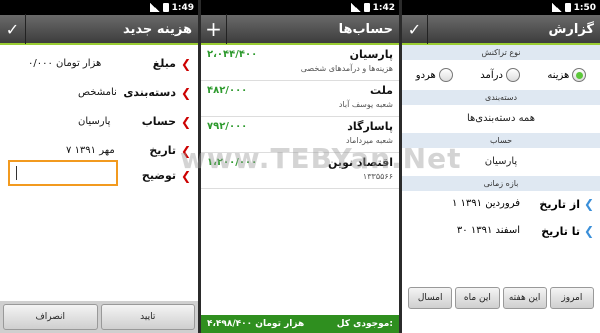 The width and height of the screenshot is (600, 333). I want to click on to-date-label: تا تاریخ, so click(560, 231).